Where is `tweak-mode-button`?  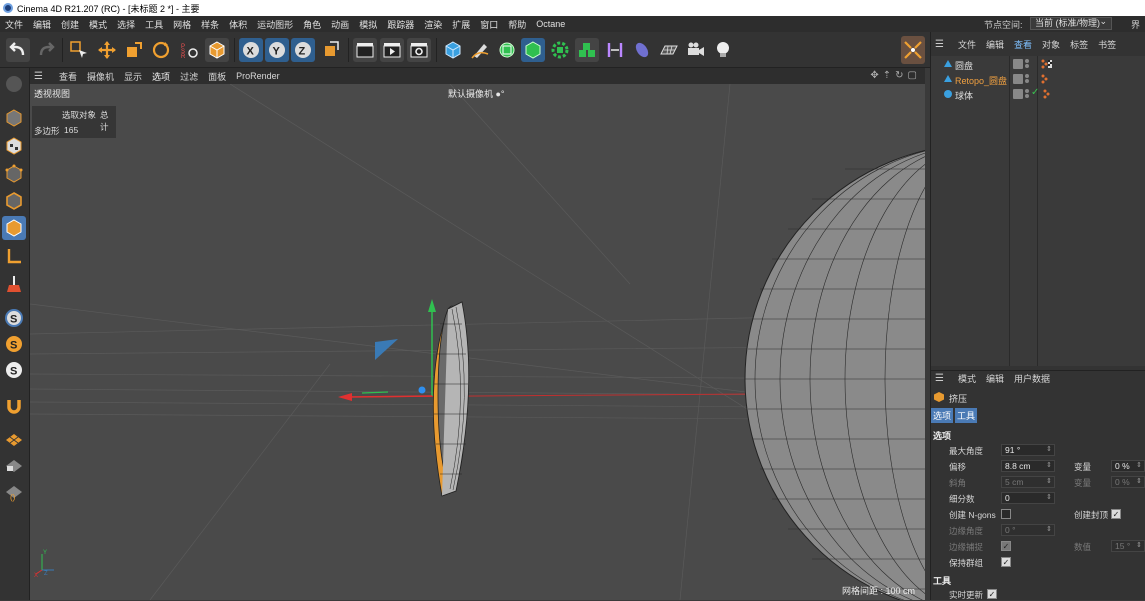 tweak-mode-button is located at coordinates (14, 284).